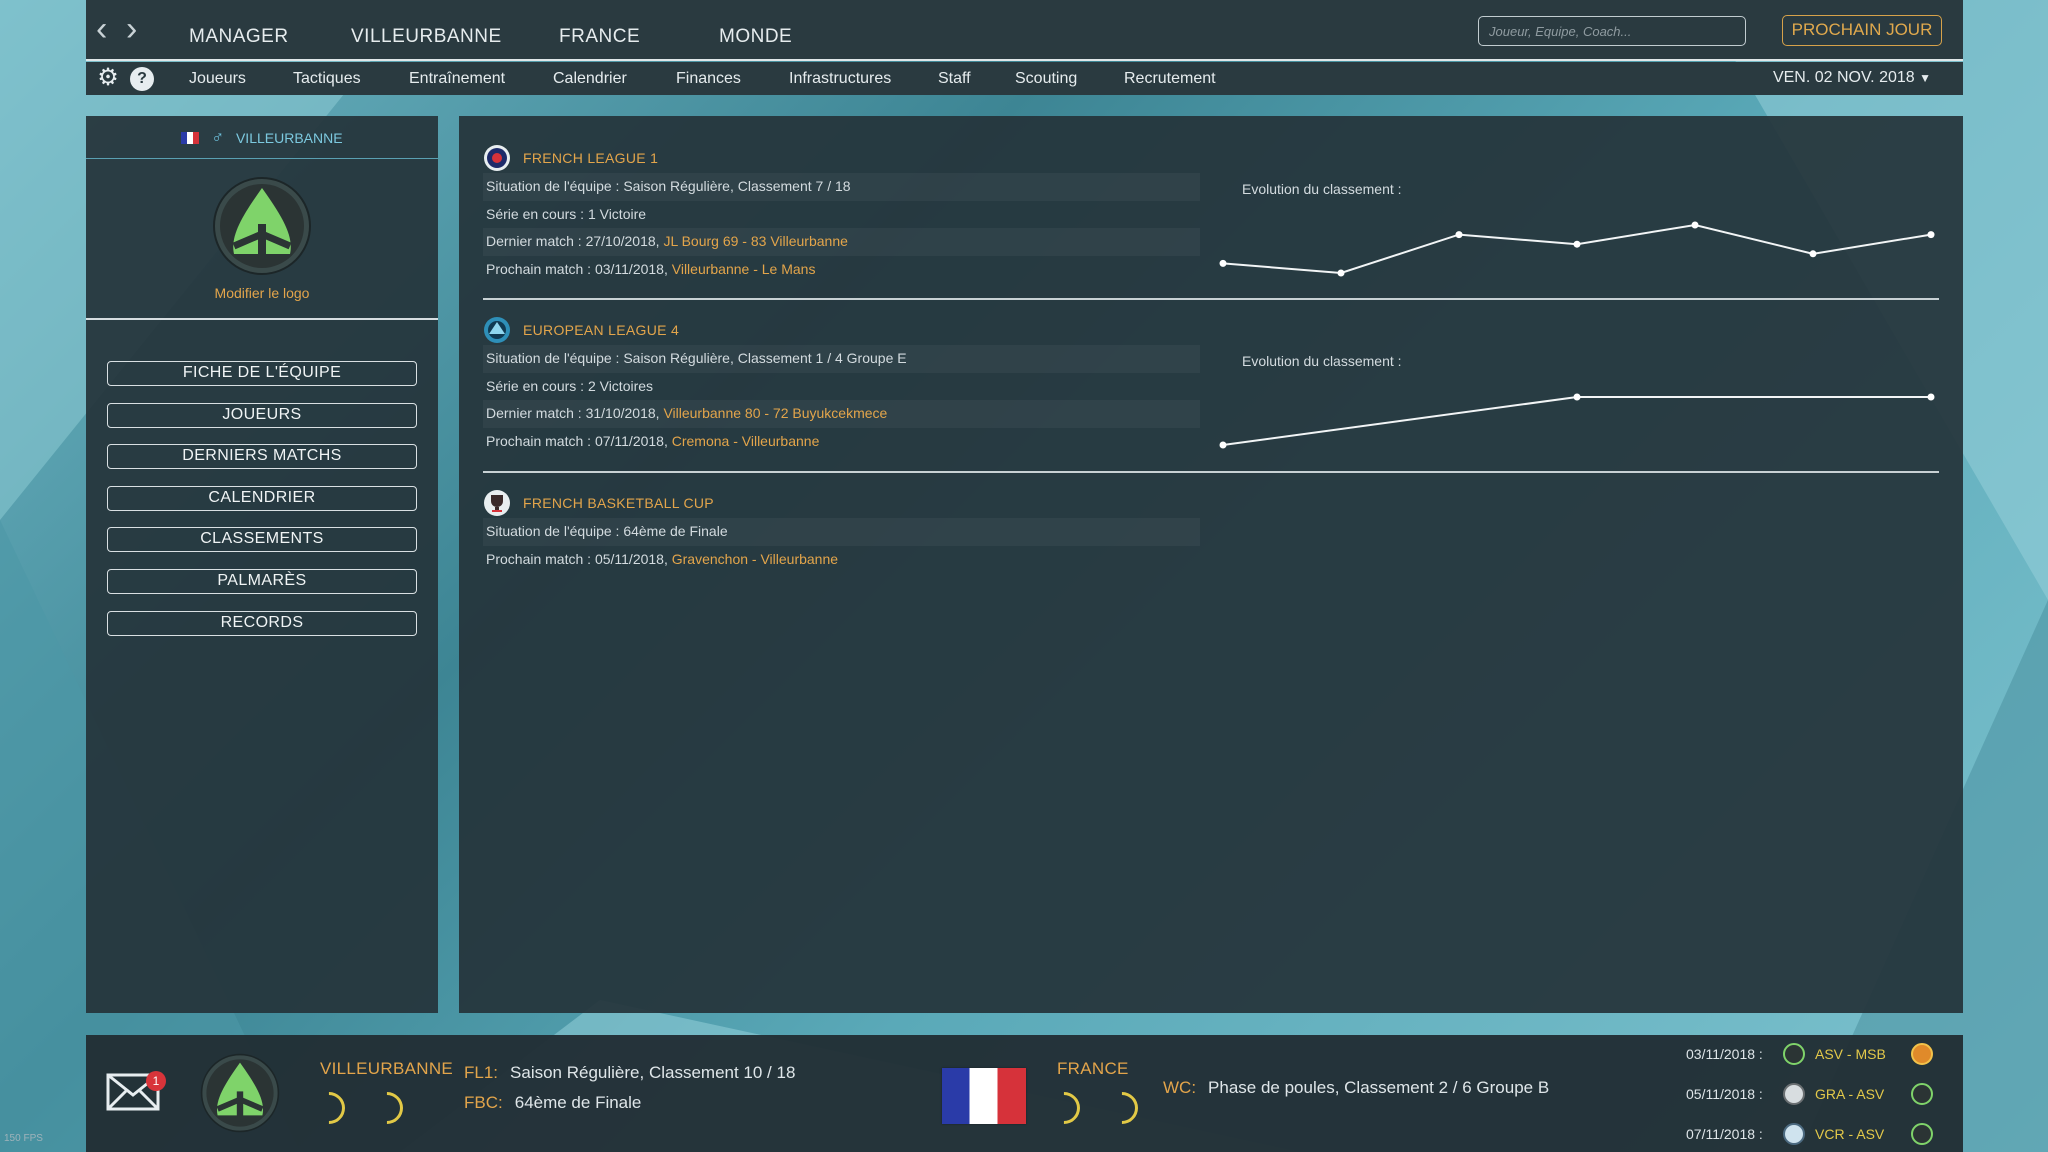 Image resolution: width=2048 pixels, height=1152 pixels. I want to click on date-dropdown: VEN. 02 NOV. 2018 ▼, so click(1852, 78).